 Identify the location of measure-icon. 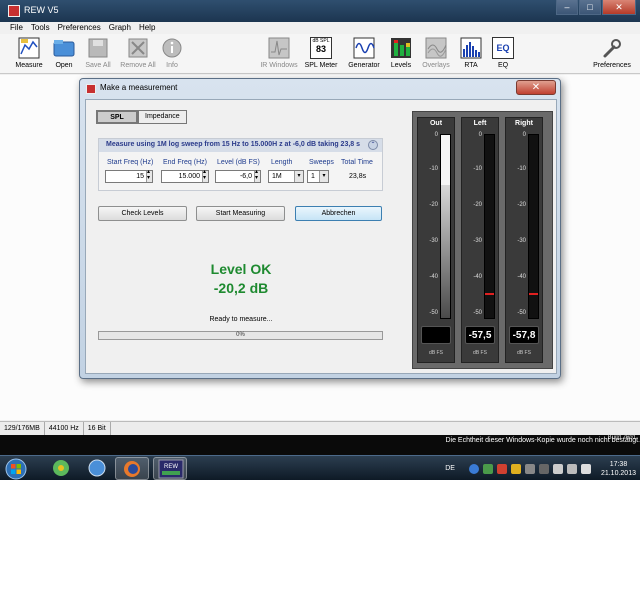
(29, 48).